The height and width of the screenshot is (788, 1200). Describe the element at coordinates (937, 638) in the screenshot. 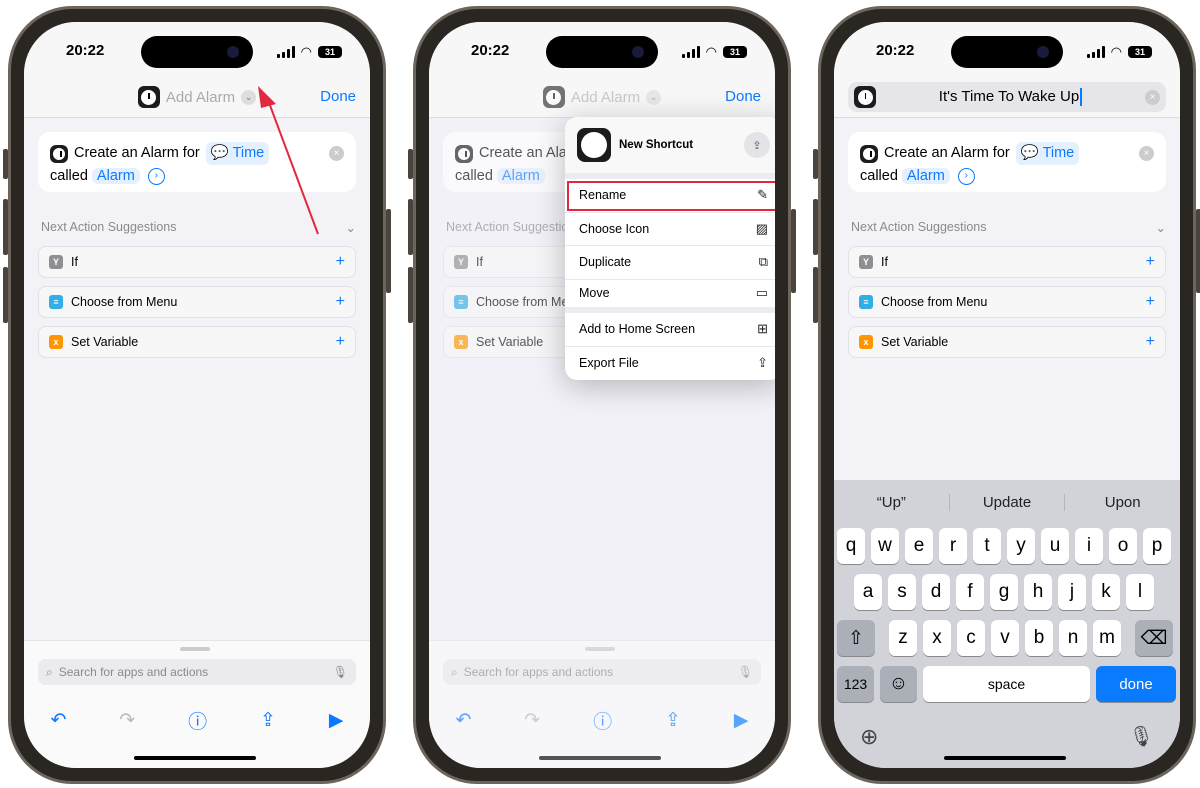

I see `key-x: x` at that location.